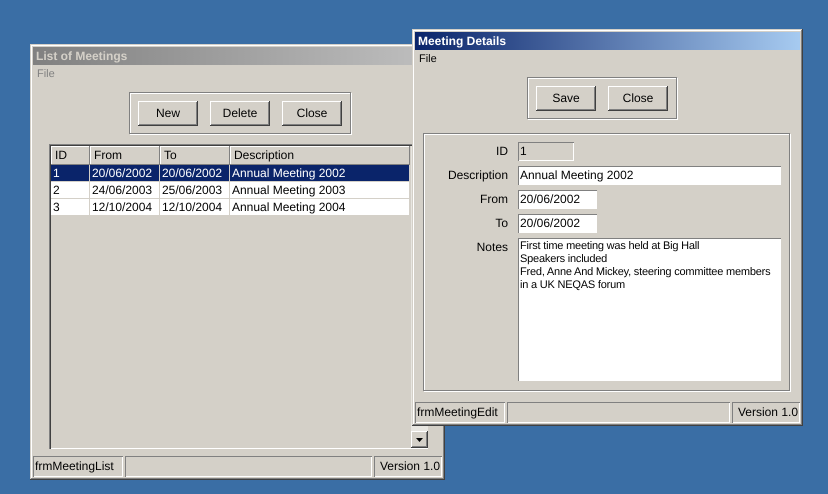 The image size is (828, 494). I want to click on column-header: Description, so click(320, 155).